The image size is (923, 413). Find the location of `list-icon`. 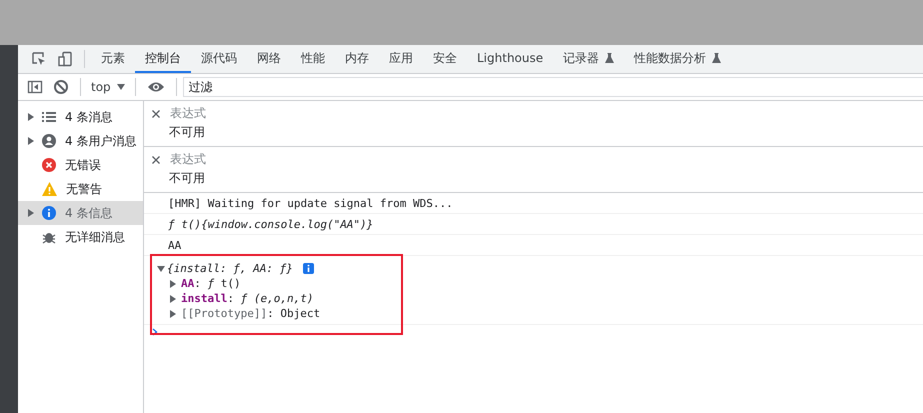

list-icon is located at coordinates (49, 117).